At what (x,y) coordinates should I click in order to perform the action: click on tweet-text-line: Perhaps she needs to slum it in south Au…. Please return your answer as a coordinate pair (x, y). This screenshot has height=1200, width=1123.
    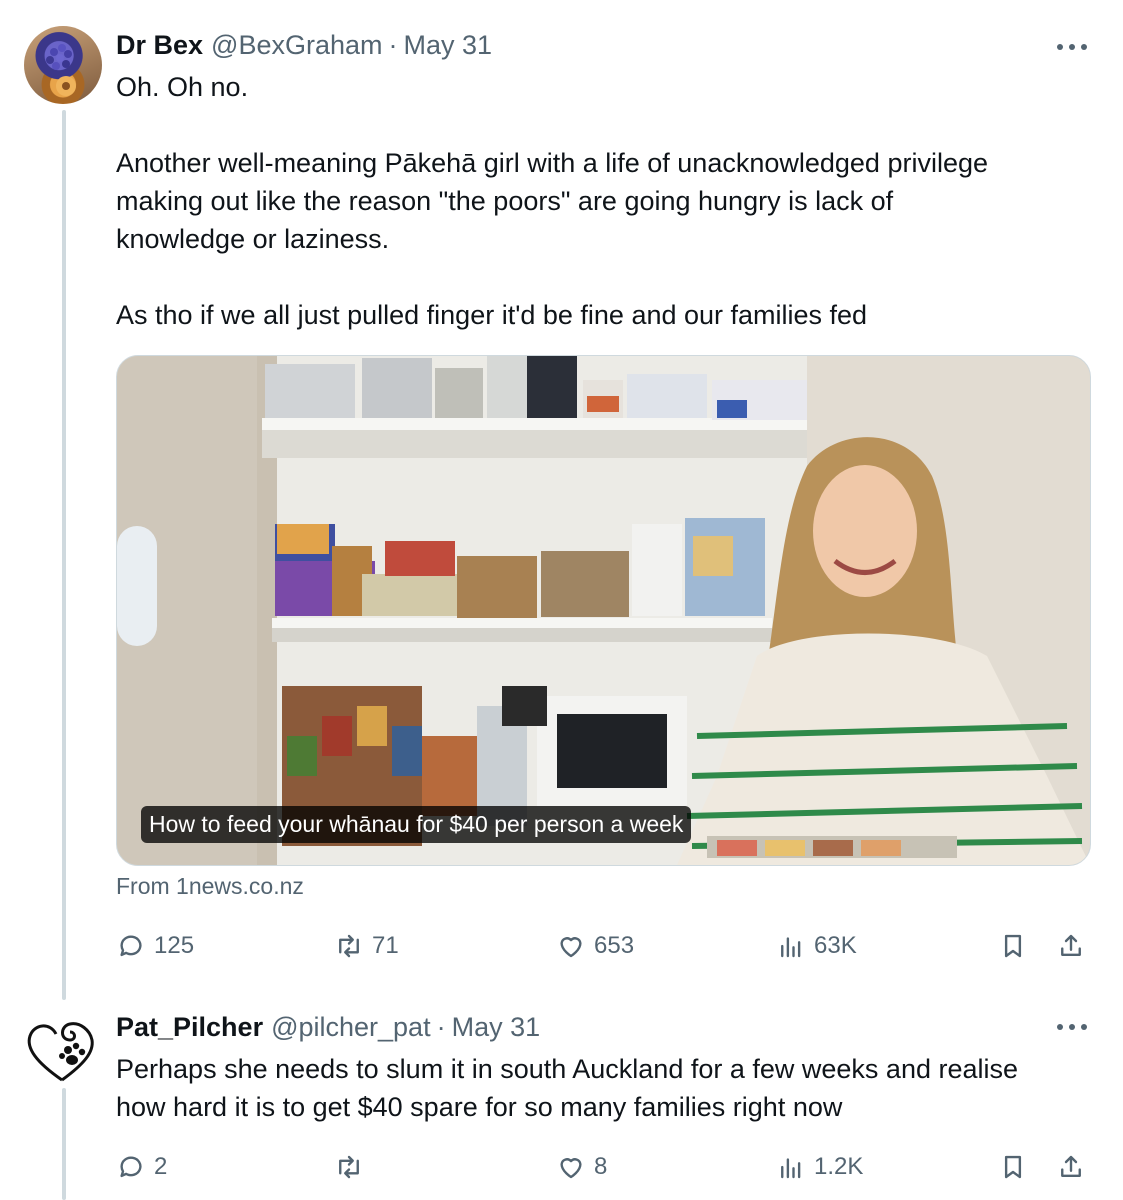
    Looking at the image, I should click on (567, 1069).